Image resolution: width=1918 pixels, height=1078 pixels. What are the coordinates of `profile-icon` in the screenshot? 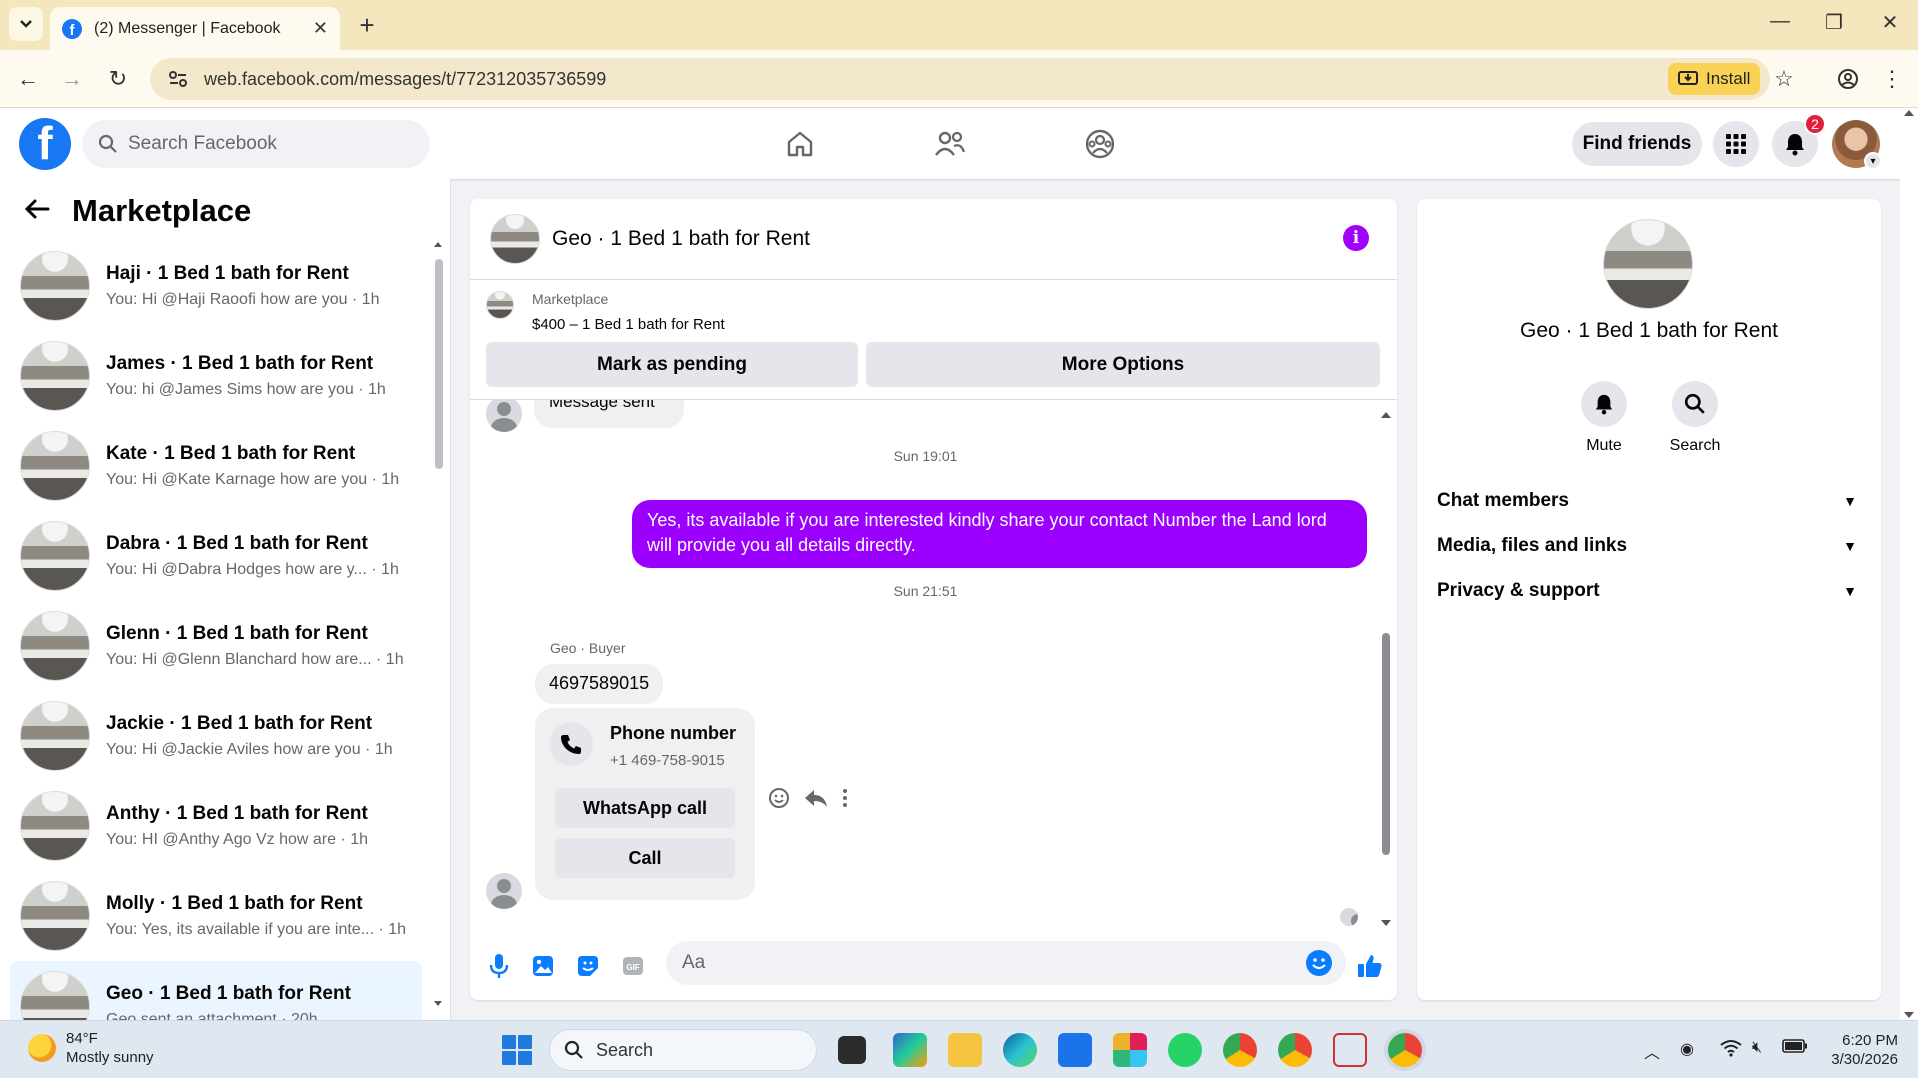 It's located at (1848, 79).